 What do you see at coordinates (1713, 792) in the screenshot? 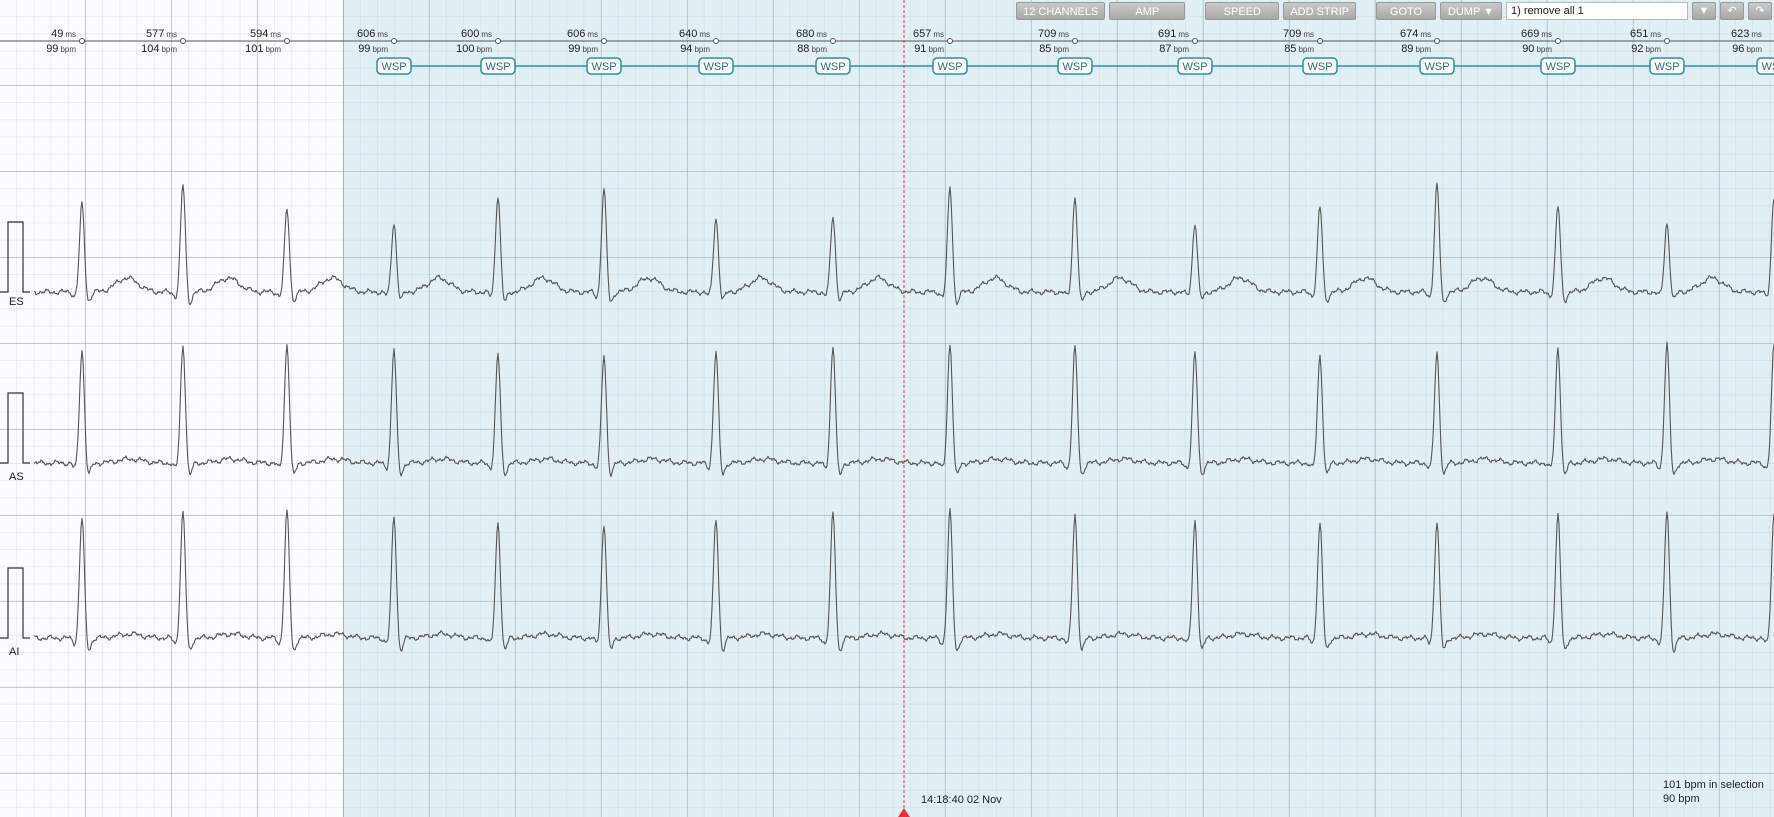
I see `heart-rate-summary: 101 bpm in selection 90 bpm` at bounding box center [1713, 792].